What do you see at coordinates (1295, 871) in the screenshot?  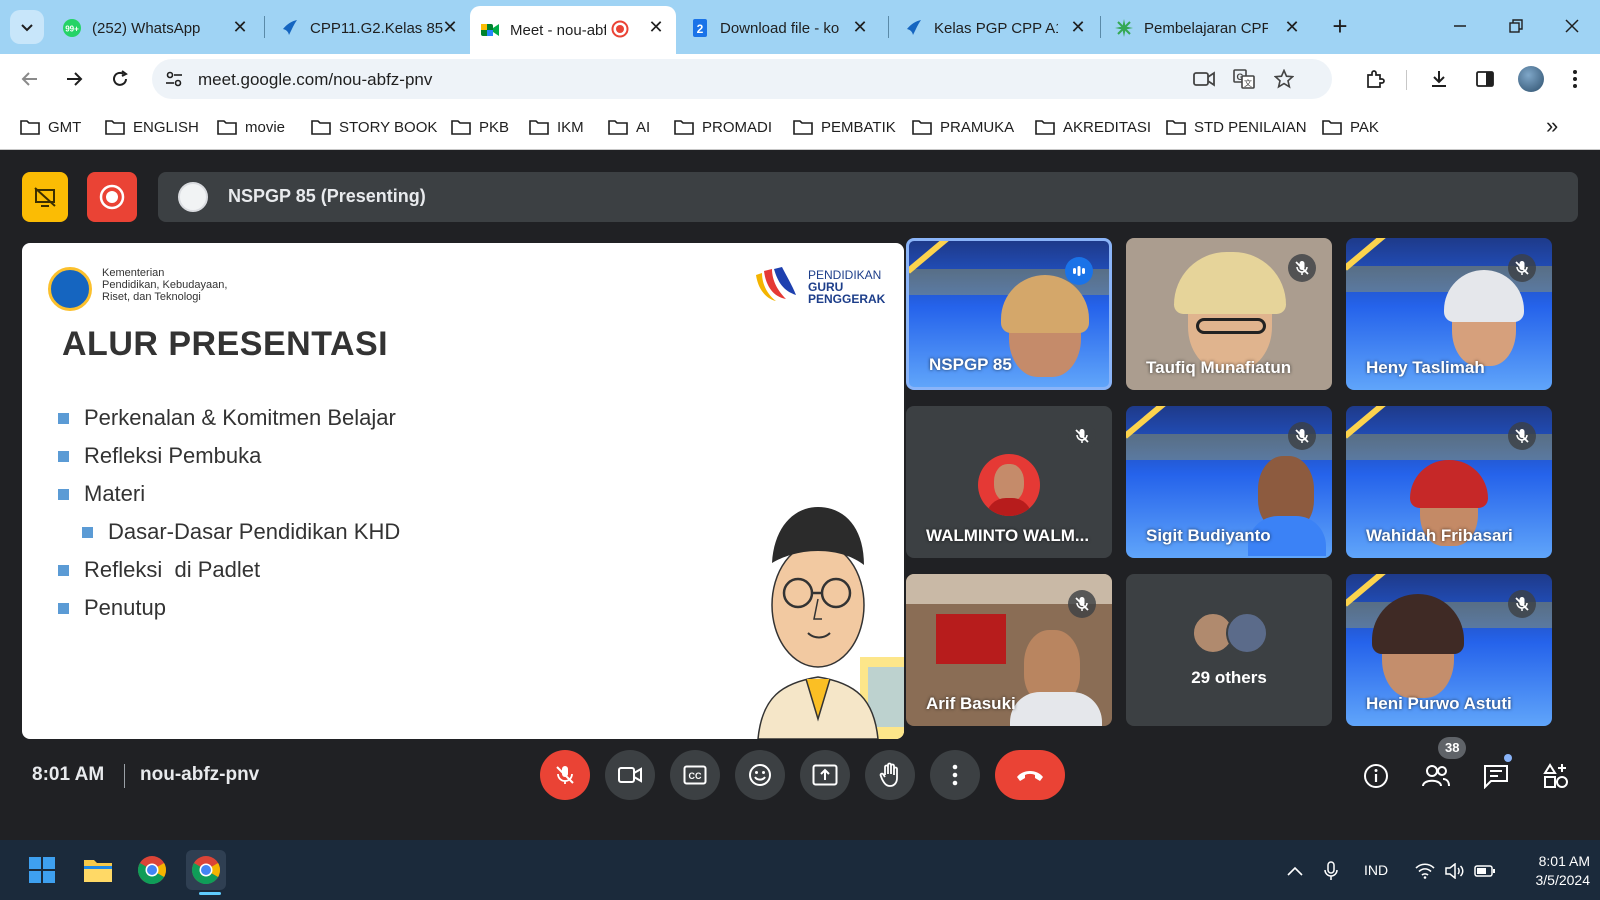 I see `show-hidden-icons-button` at bounding box center [1295, 871].